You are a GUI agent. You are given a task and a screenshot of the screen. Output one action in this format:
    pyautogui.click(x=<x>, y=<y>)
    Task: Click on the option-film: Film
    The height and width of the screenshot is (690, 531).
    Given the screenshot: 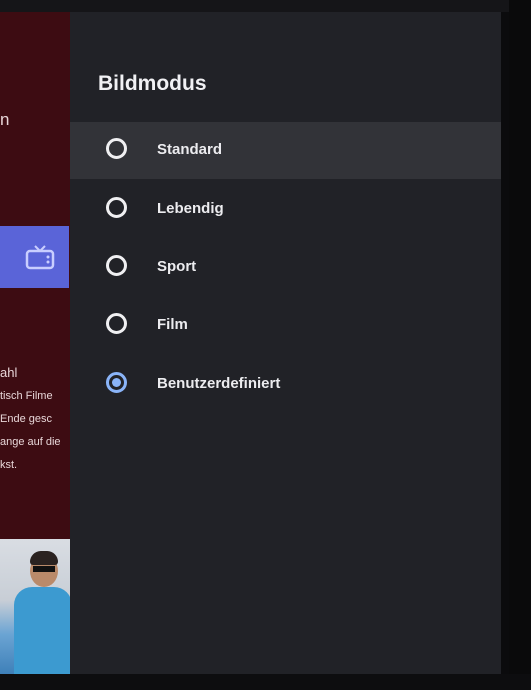 What is the action you would take?
    pyautogui.click(x=285, y=325)
    